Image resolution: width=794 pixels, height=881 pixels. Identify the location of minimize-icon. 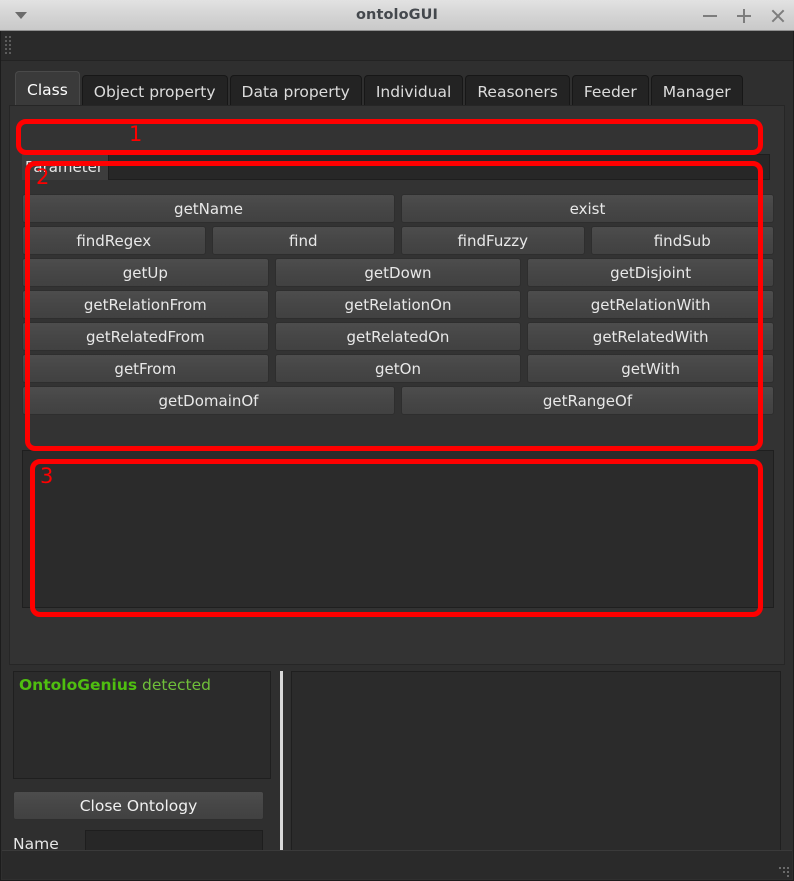
(710, 16).